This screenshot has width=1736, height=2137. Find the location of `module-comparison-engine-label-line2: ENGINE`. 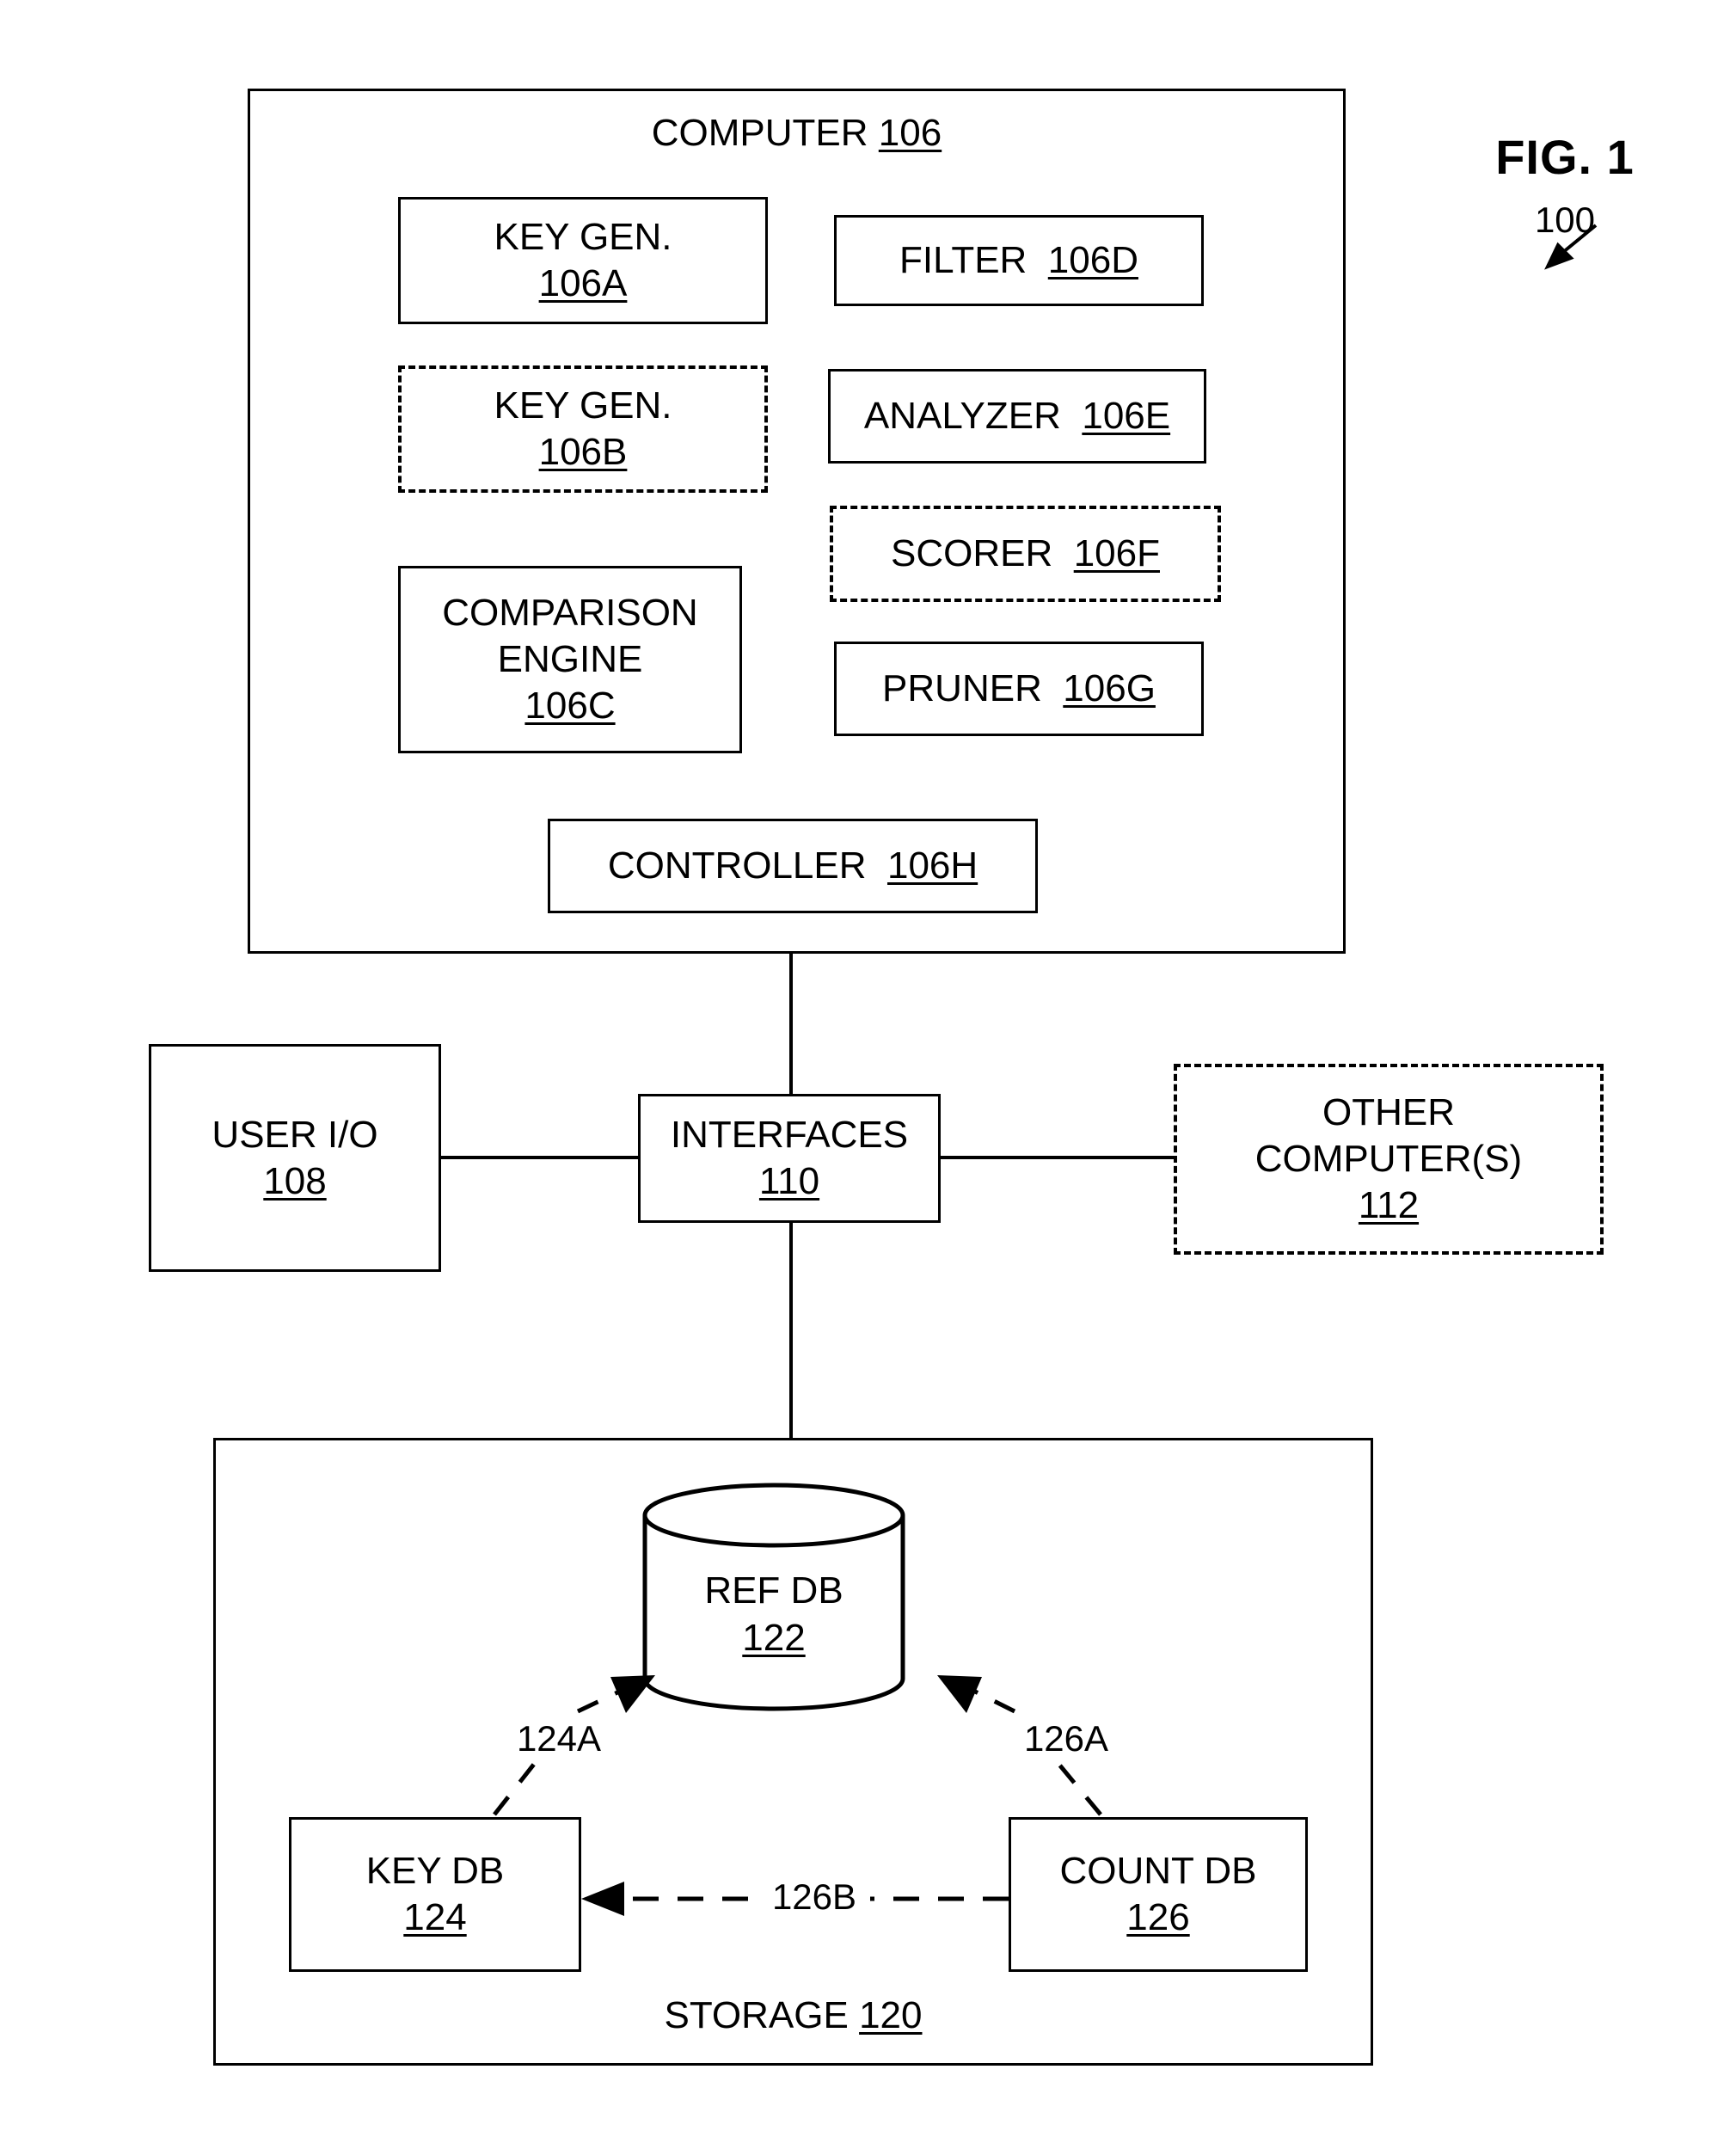

module-comparison-engine-label-line2: ENGINE is located at coordinates (570, 659).